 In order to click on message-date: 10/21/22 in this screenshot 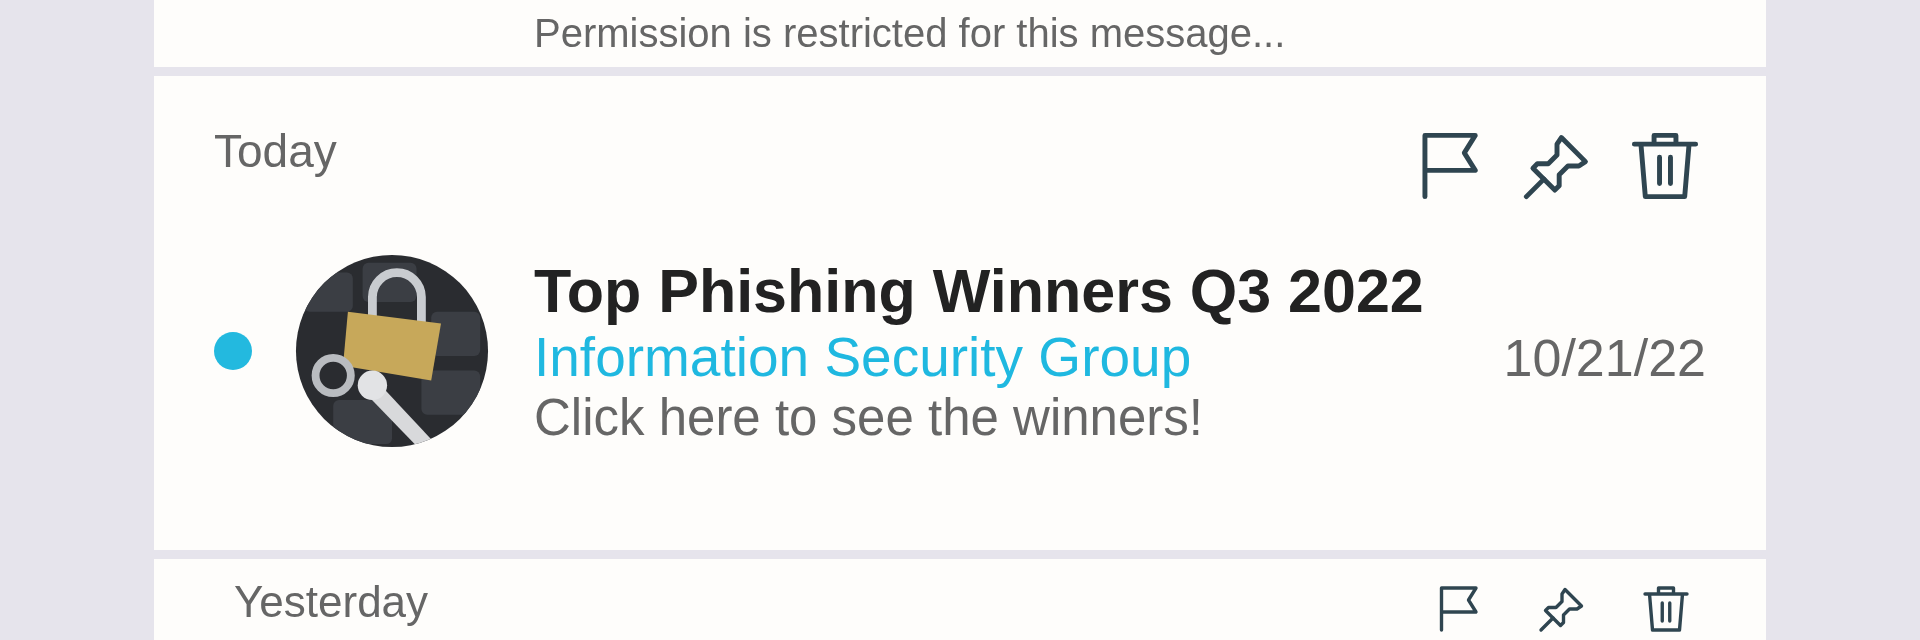, I will do `click(1604, 358)`.